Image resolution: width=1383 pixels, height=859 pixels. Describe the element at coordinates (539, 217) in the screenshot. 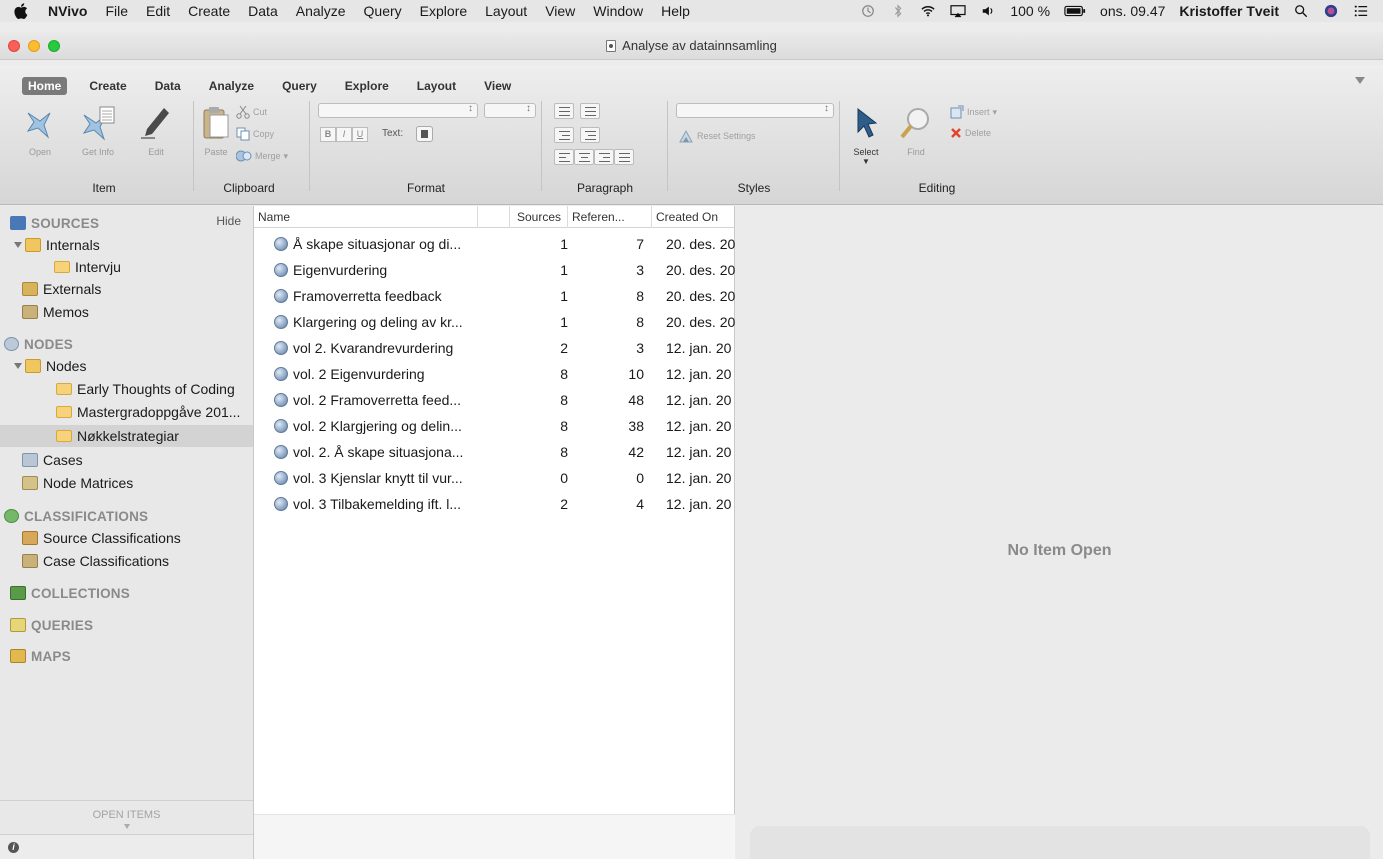

I see `column-header-sources: Sources` at that location.